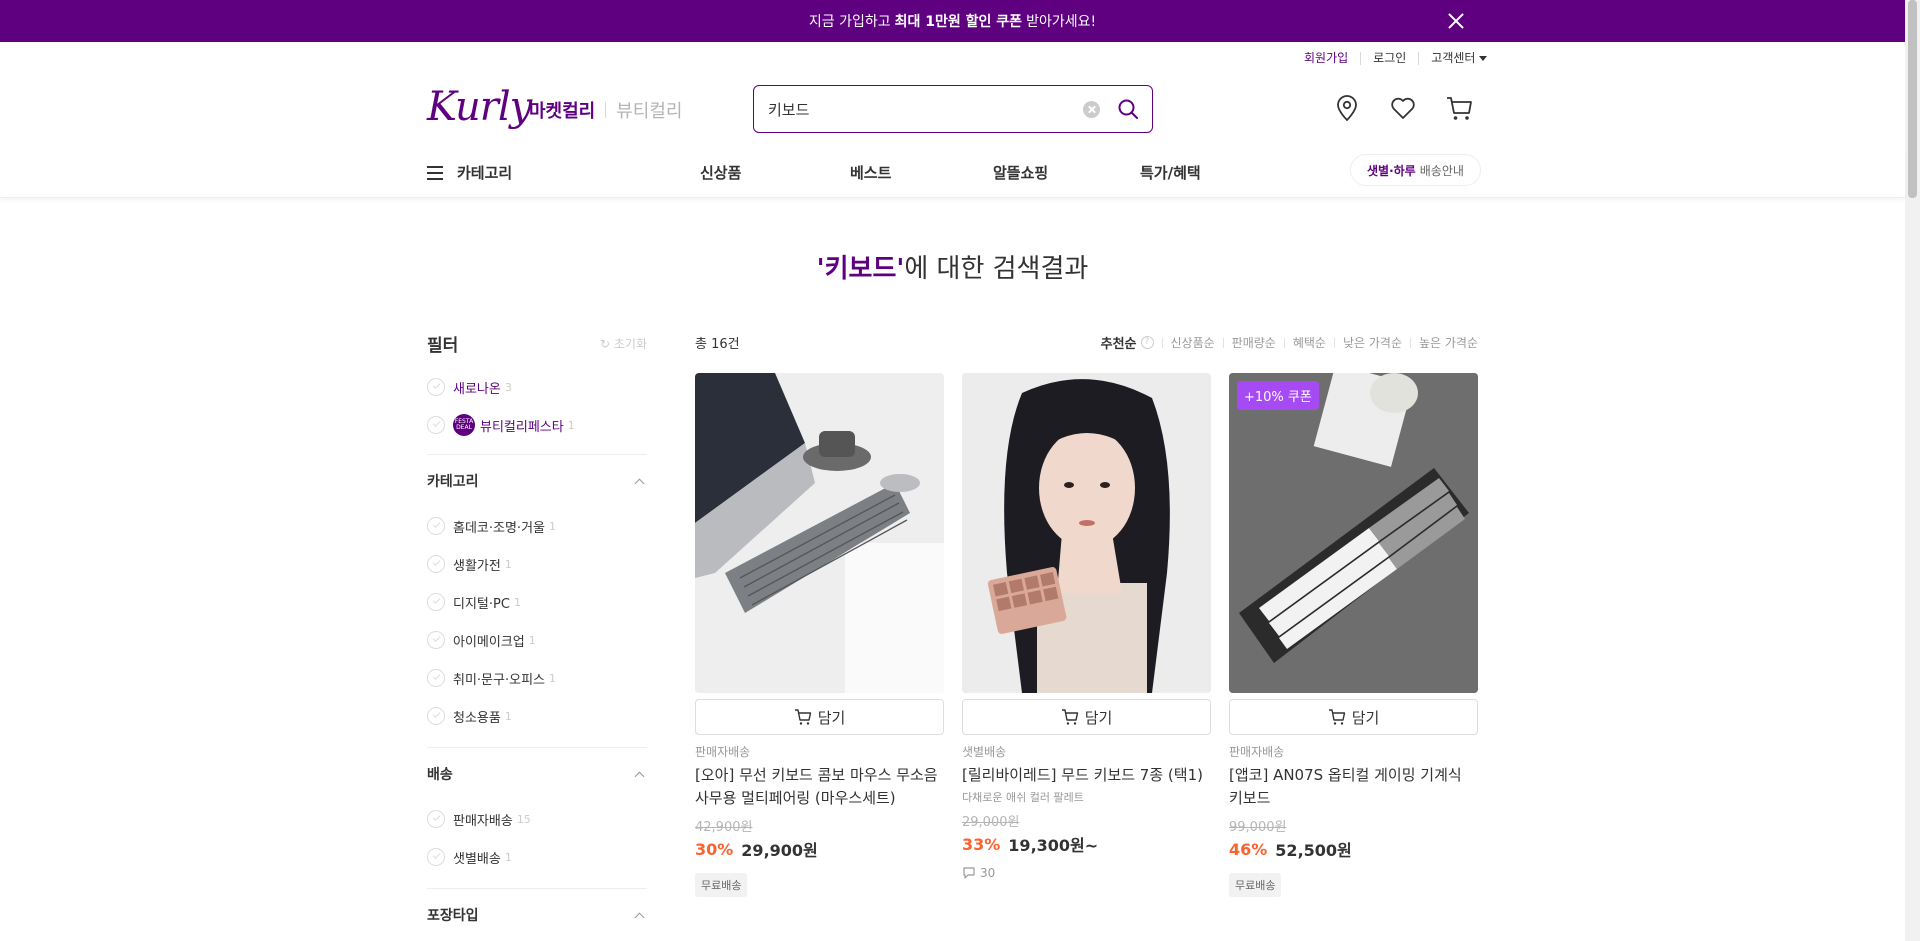 The width and height of the screenshot is (1920, 941). Describe the element at coordinates (996, 269) in the screenshot. I see `search-result-suffix: 에 대한 검색결과` at that location.